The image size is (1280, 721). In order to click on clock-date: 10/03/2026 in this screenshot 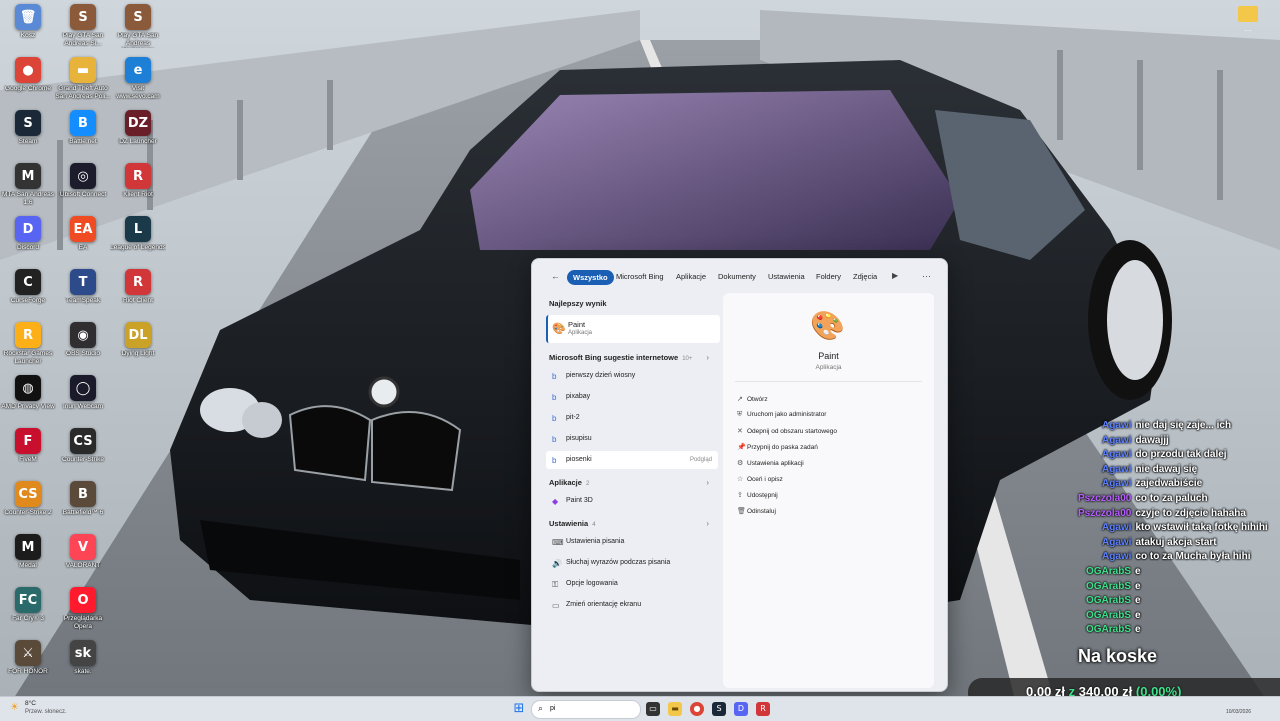, I will do `click(1238, 712)`.